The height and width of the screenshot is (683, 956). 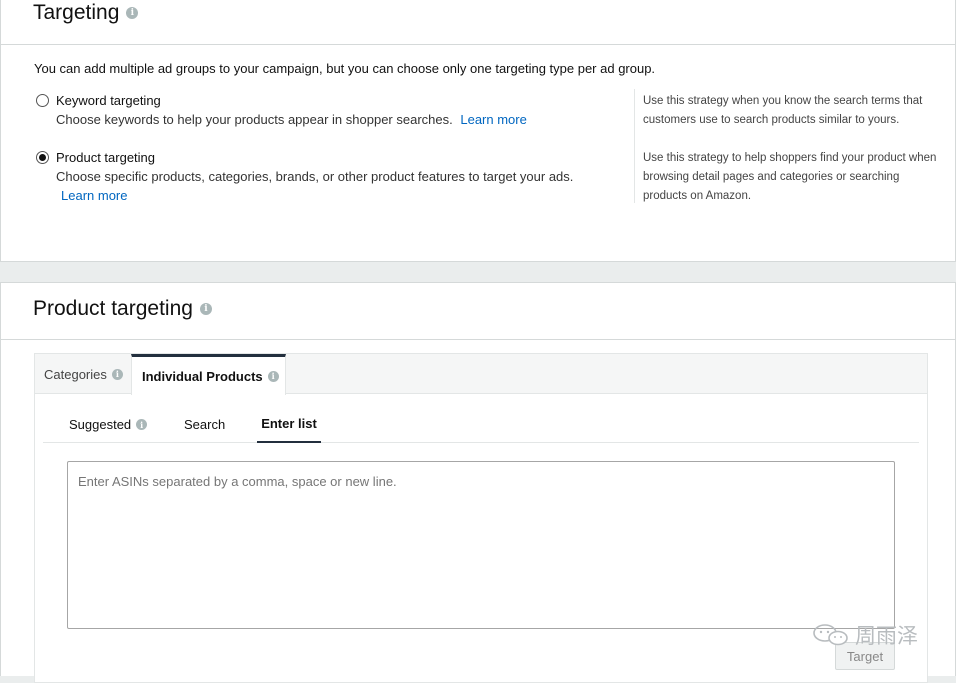 What do you see at coordinates (42, 100) in the screenshot?
I see `keyword-targeting-radio` at bounding box center [42, 100].